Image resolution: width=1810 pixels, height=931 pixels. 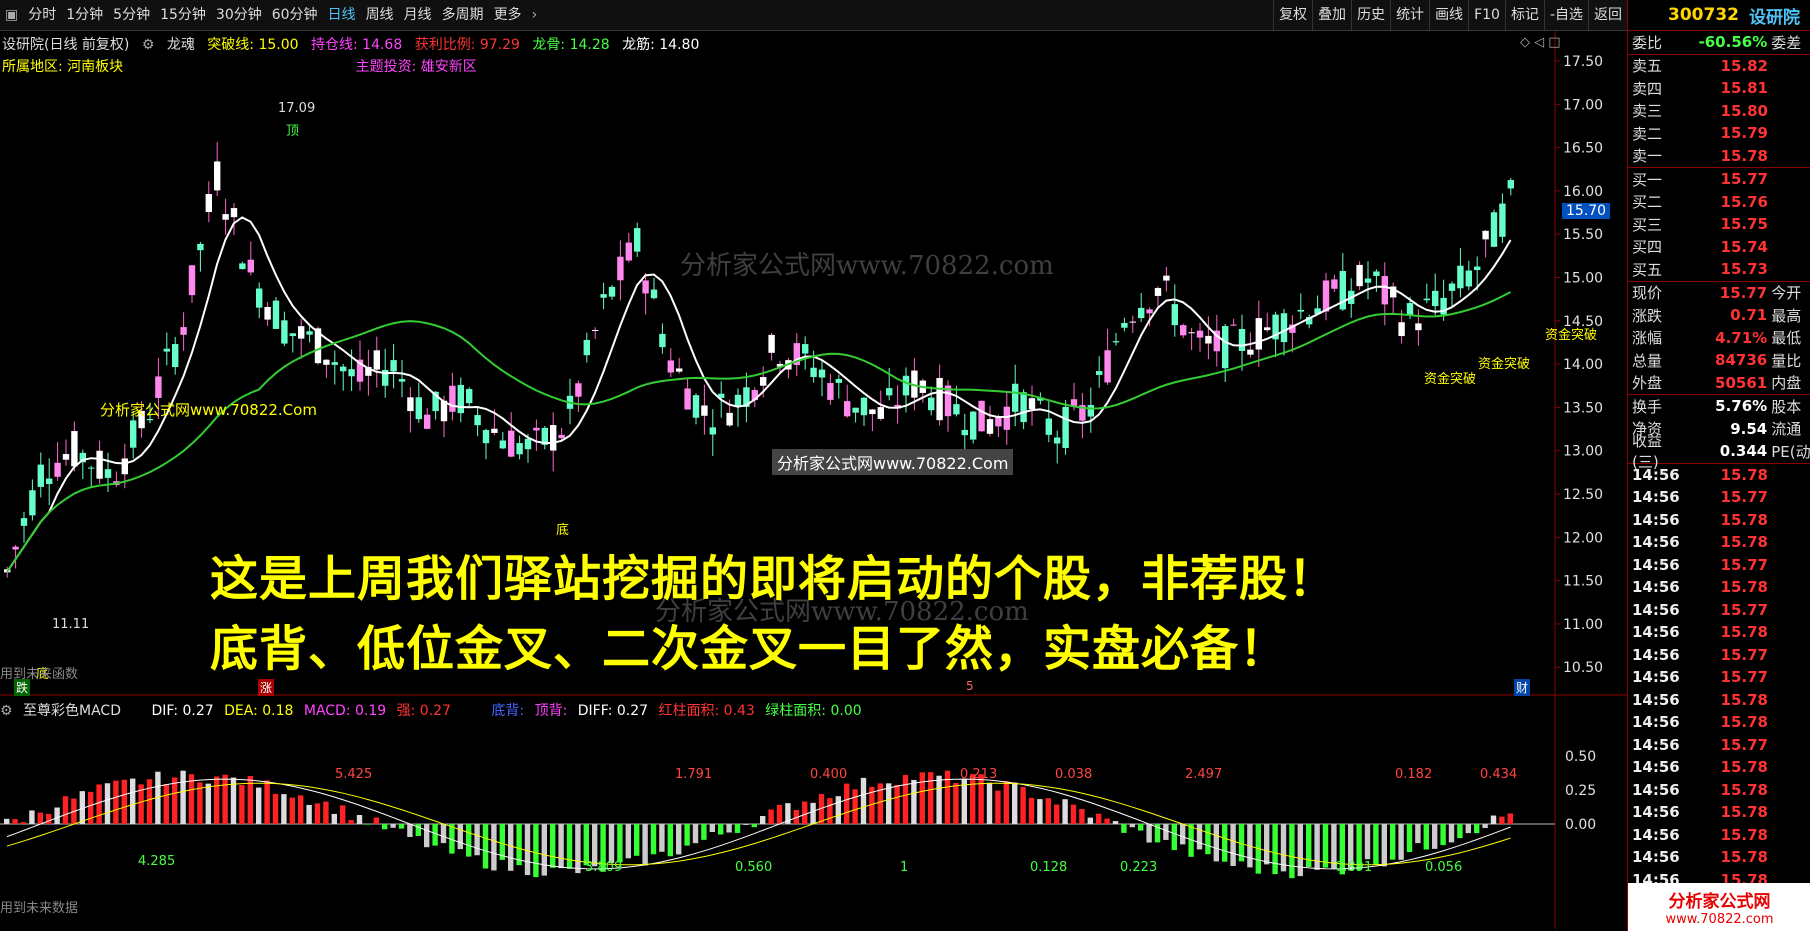 I want to click on chart-options-icon: ◇ ◁ □, so click(x=1540, y=42).